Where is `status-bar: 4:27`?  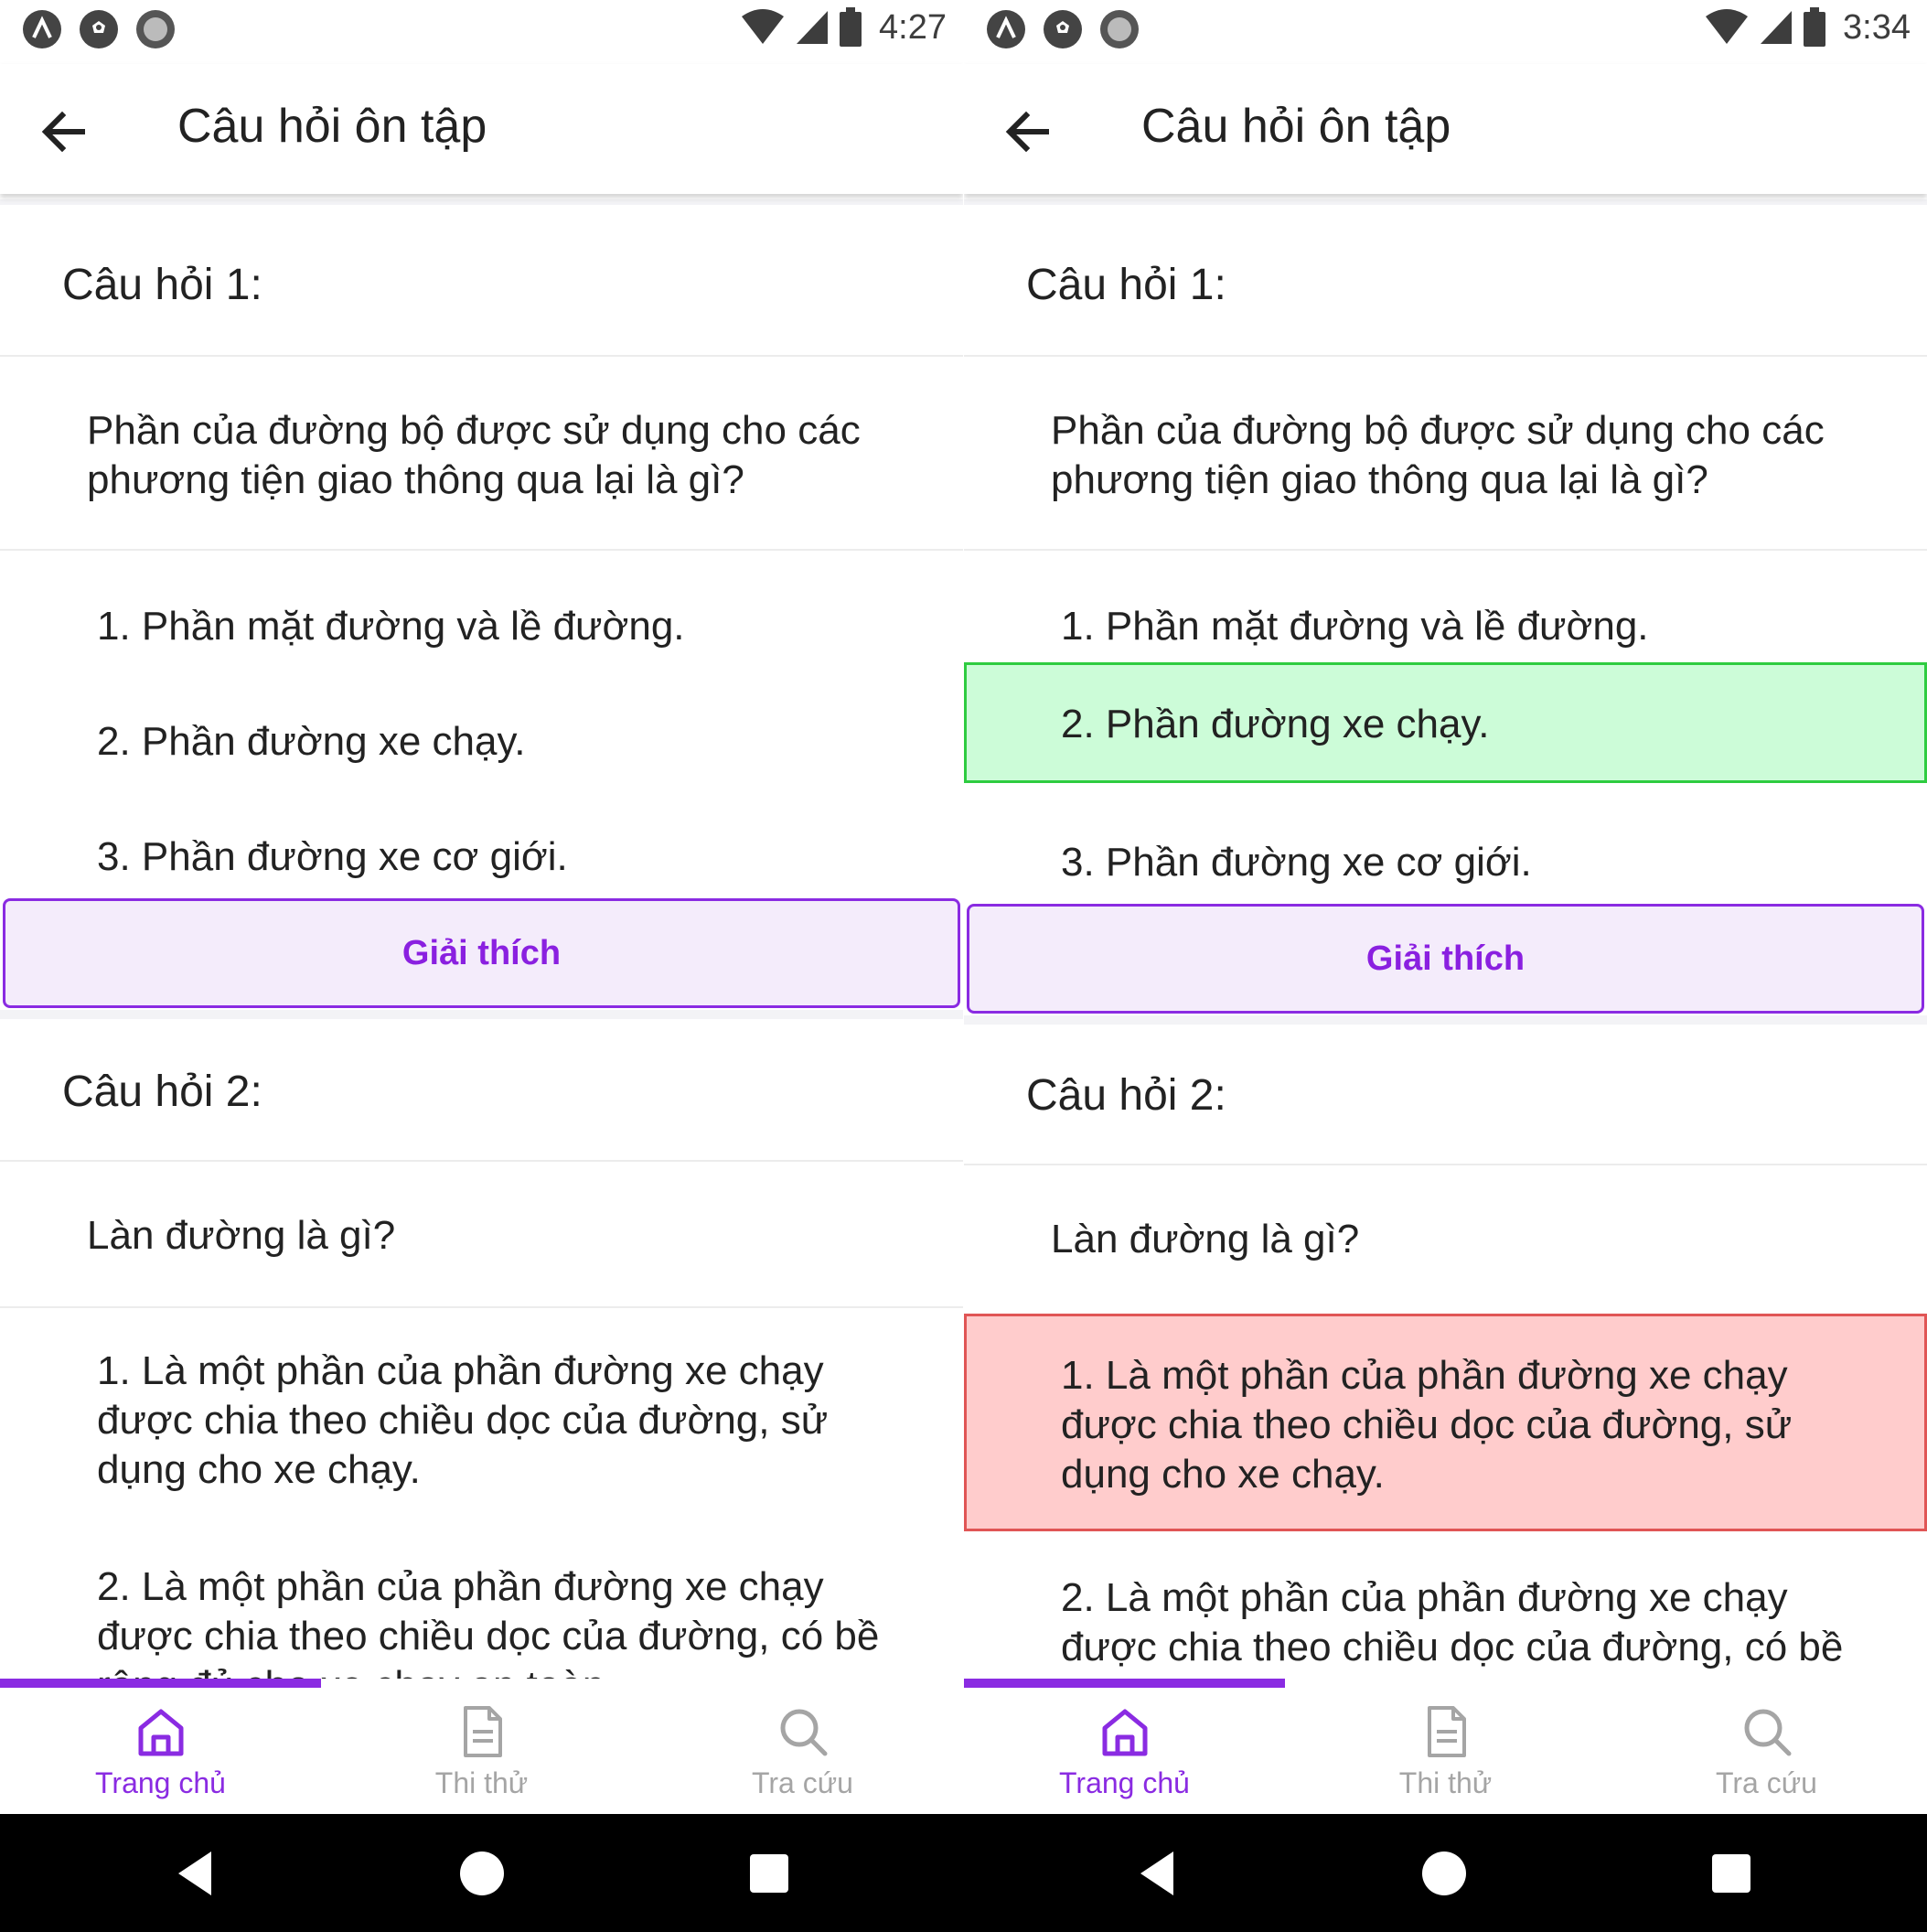
status-bar: 4:27 is located at coordinates (481, 30).